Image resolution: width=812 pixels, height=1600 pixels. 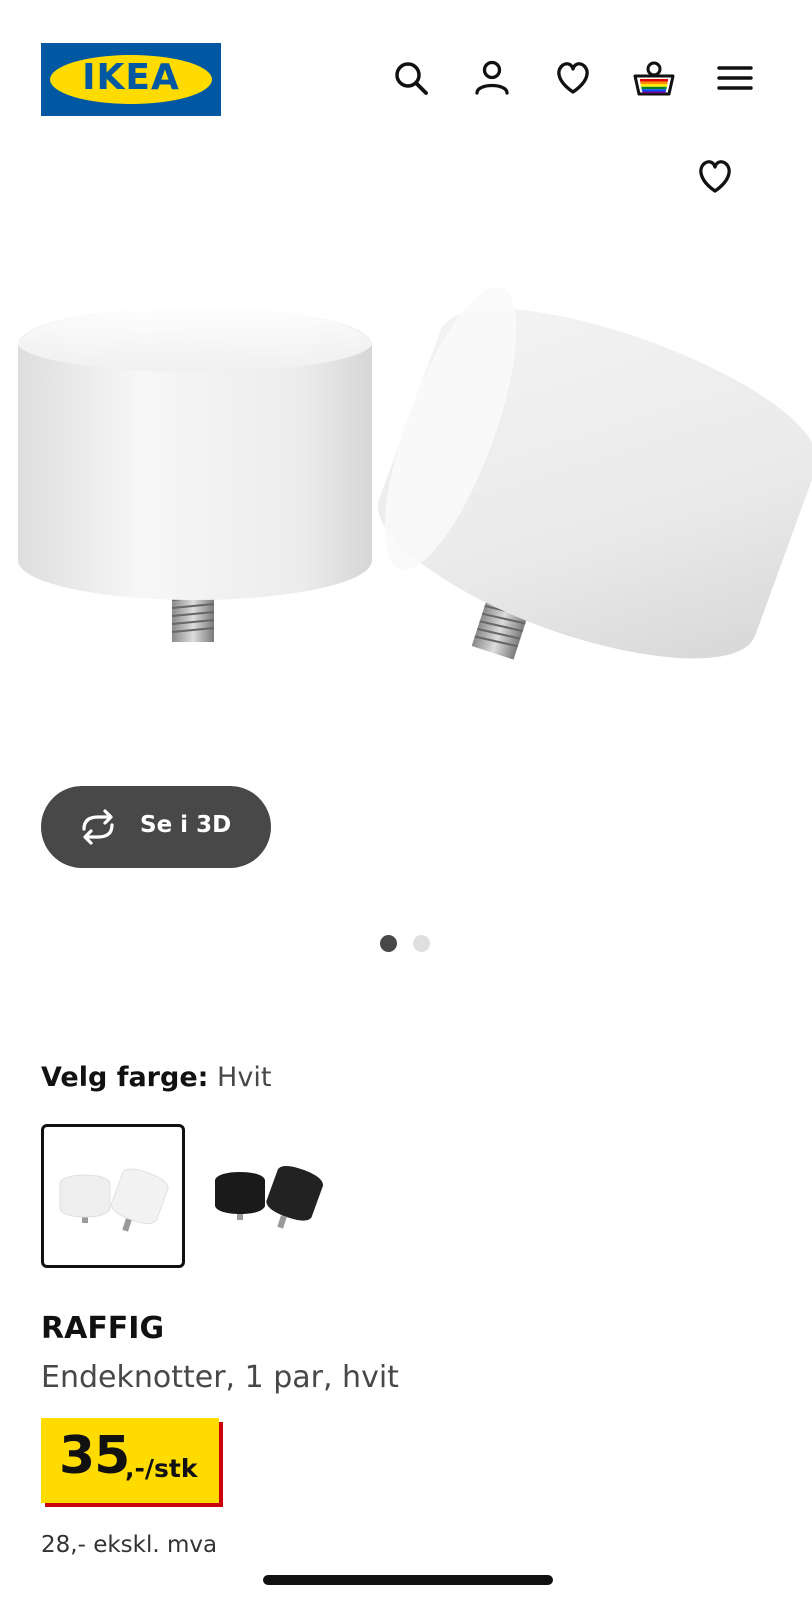 I want to click on product-name: RAFFIG, so click(x=103, y=1328).